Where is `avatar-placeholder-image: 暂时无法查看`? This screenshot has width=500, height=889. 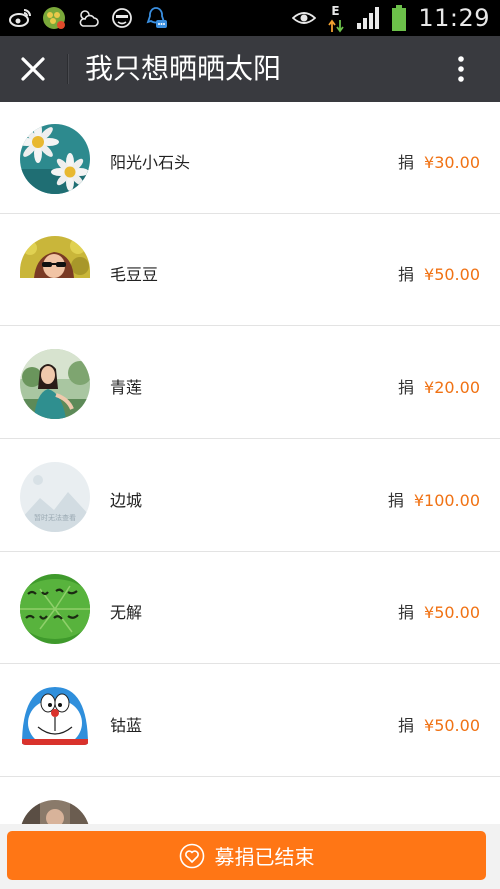
avatar-placeholder-image: 暂时无法查看 is located at coordinates (55, 497).